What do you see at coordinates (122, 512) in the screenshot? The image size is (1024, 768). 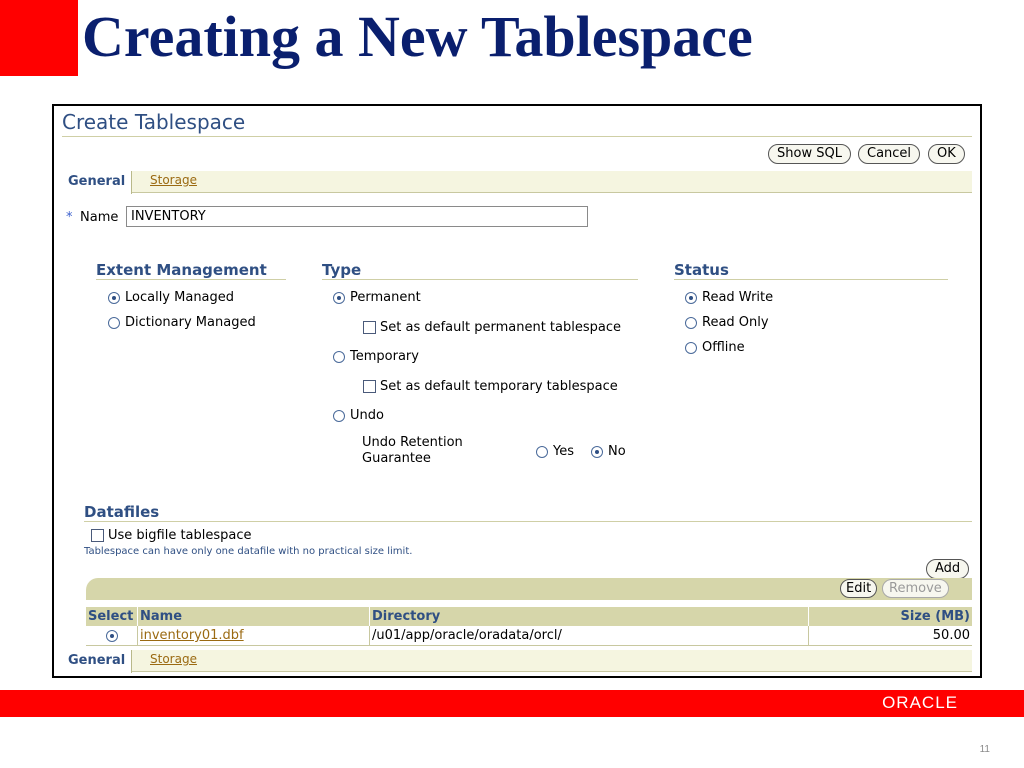 I see `datafiles-heading: Datafiles` at bounding box center [122, 512].